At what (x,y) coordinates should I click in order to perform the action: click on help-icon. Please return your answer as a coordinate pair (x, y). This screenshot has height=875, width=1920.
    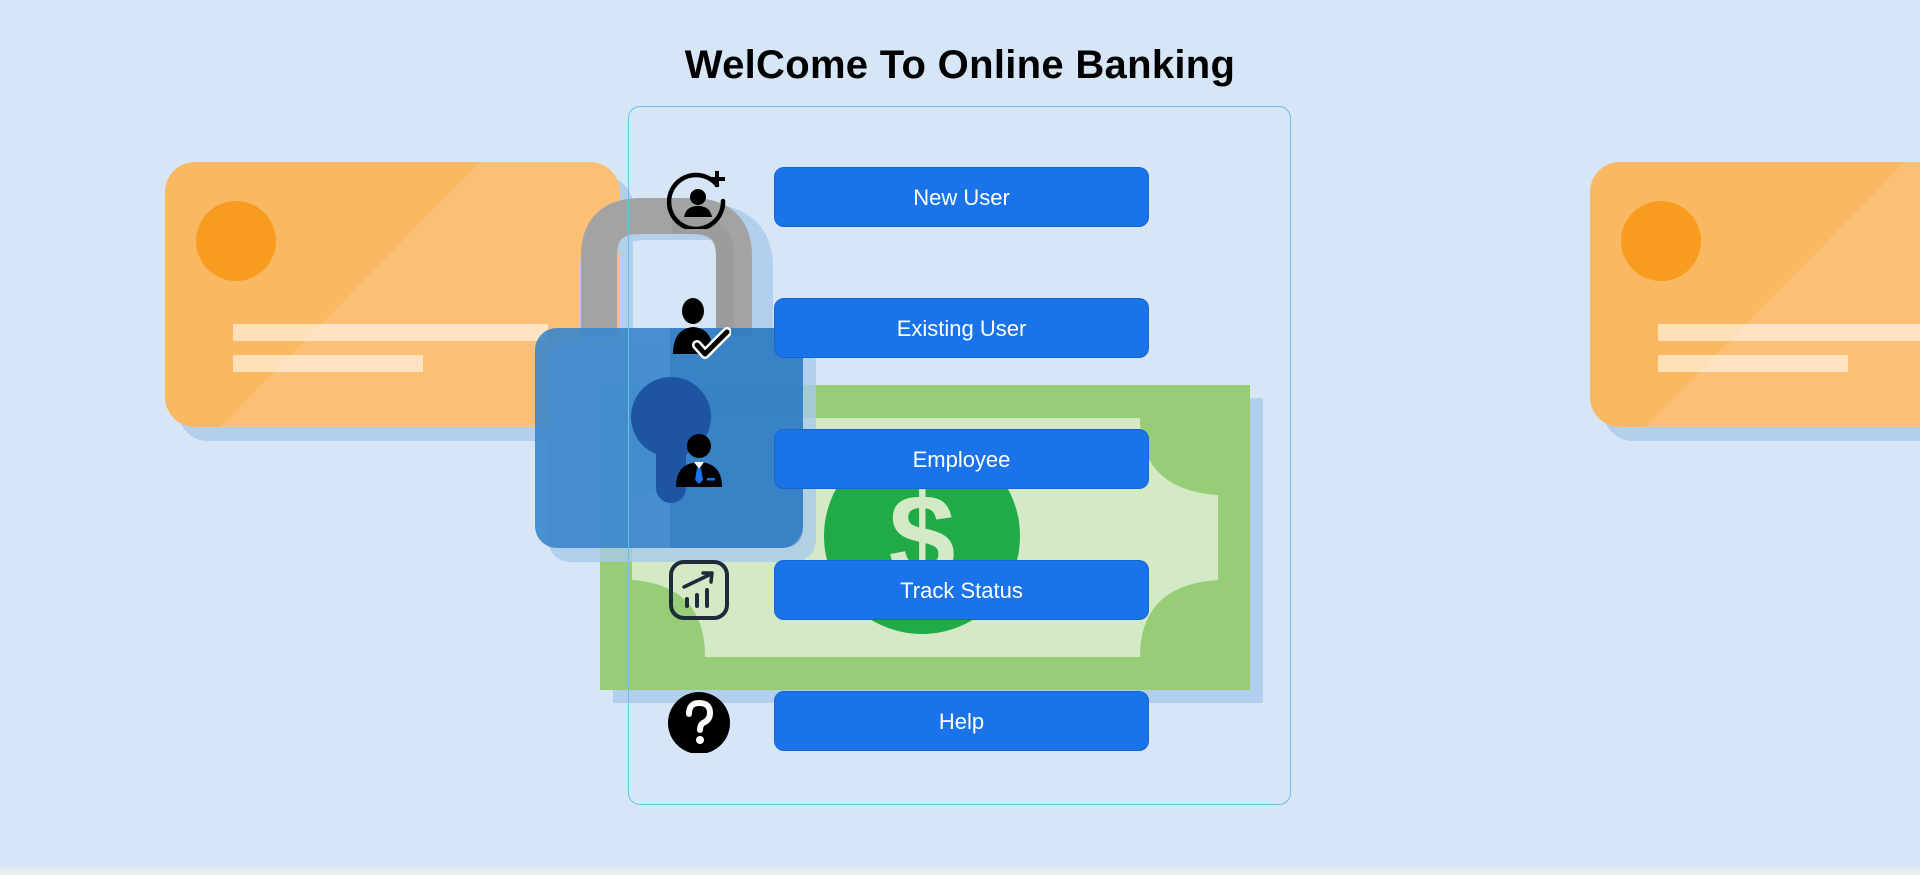
    Looking at the image, I should click on (699, 721).